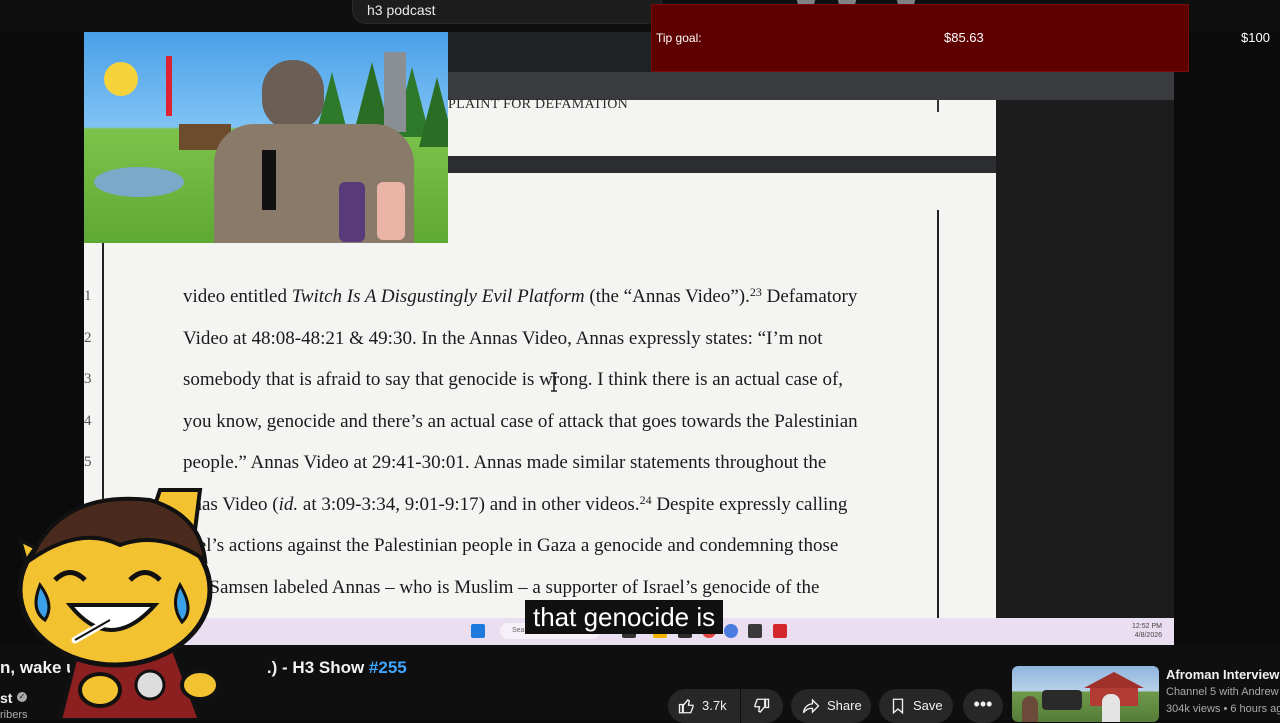 This screenshot has height=723, width=1280. What do you see at coordinates (686, 706) in the screenshot?
I see `thumbs-up-icon` at bounding box center [686, 706].